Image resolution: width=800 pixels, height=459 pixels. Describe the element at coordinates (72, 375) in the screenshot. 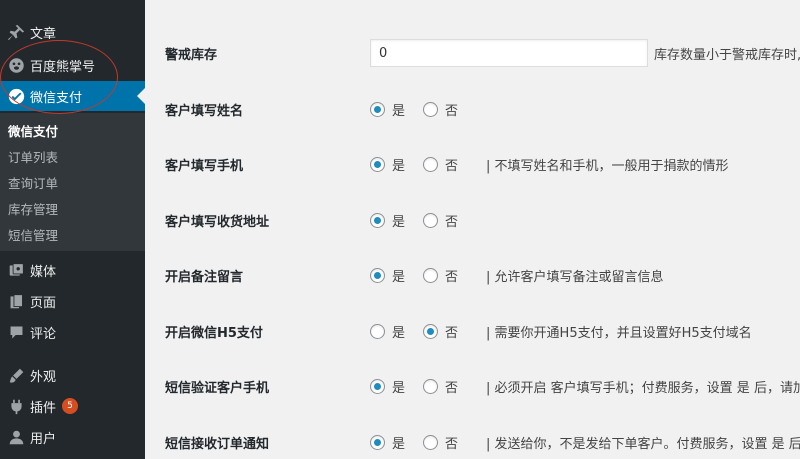

I see `sidebar-item-appearance: 外观` at that location.